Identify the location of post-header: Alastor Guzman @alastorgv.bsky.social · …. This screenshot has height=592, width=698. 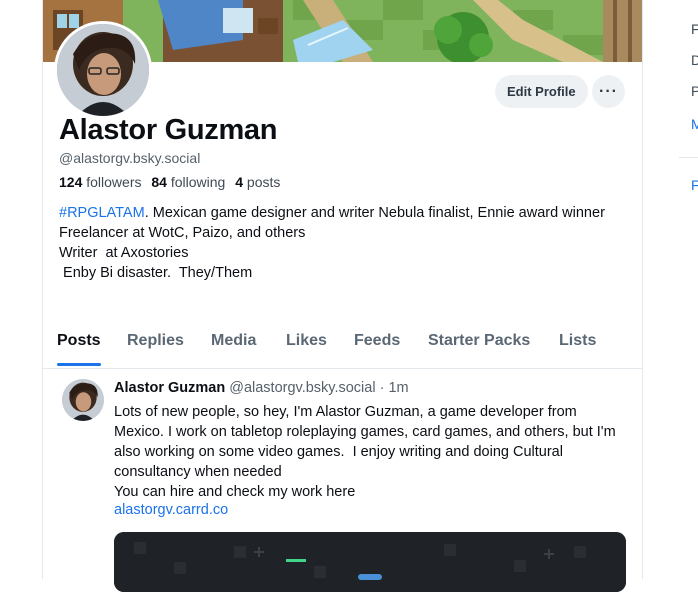
(261, 388).